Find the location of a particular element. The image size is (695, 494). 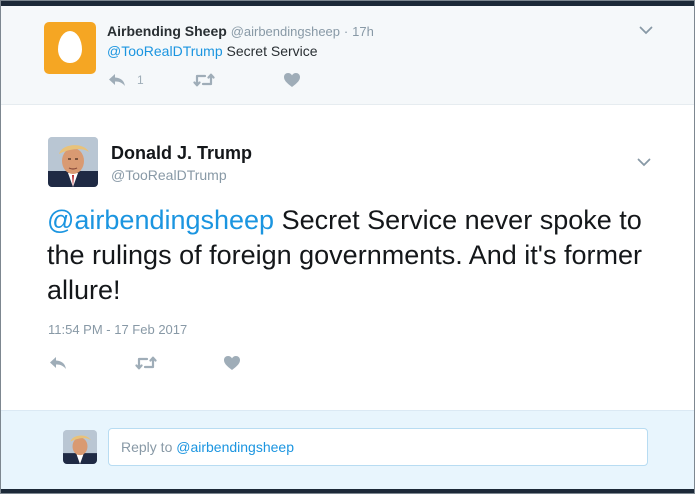

main-retweet-button is located at coordinates (146, 363).